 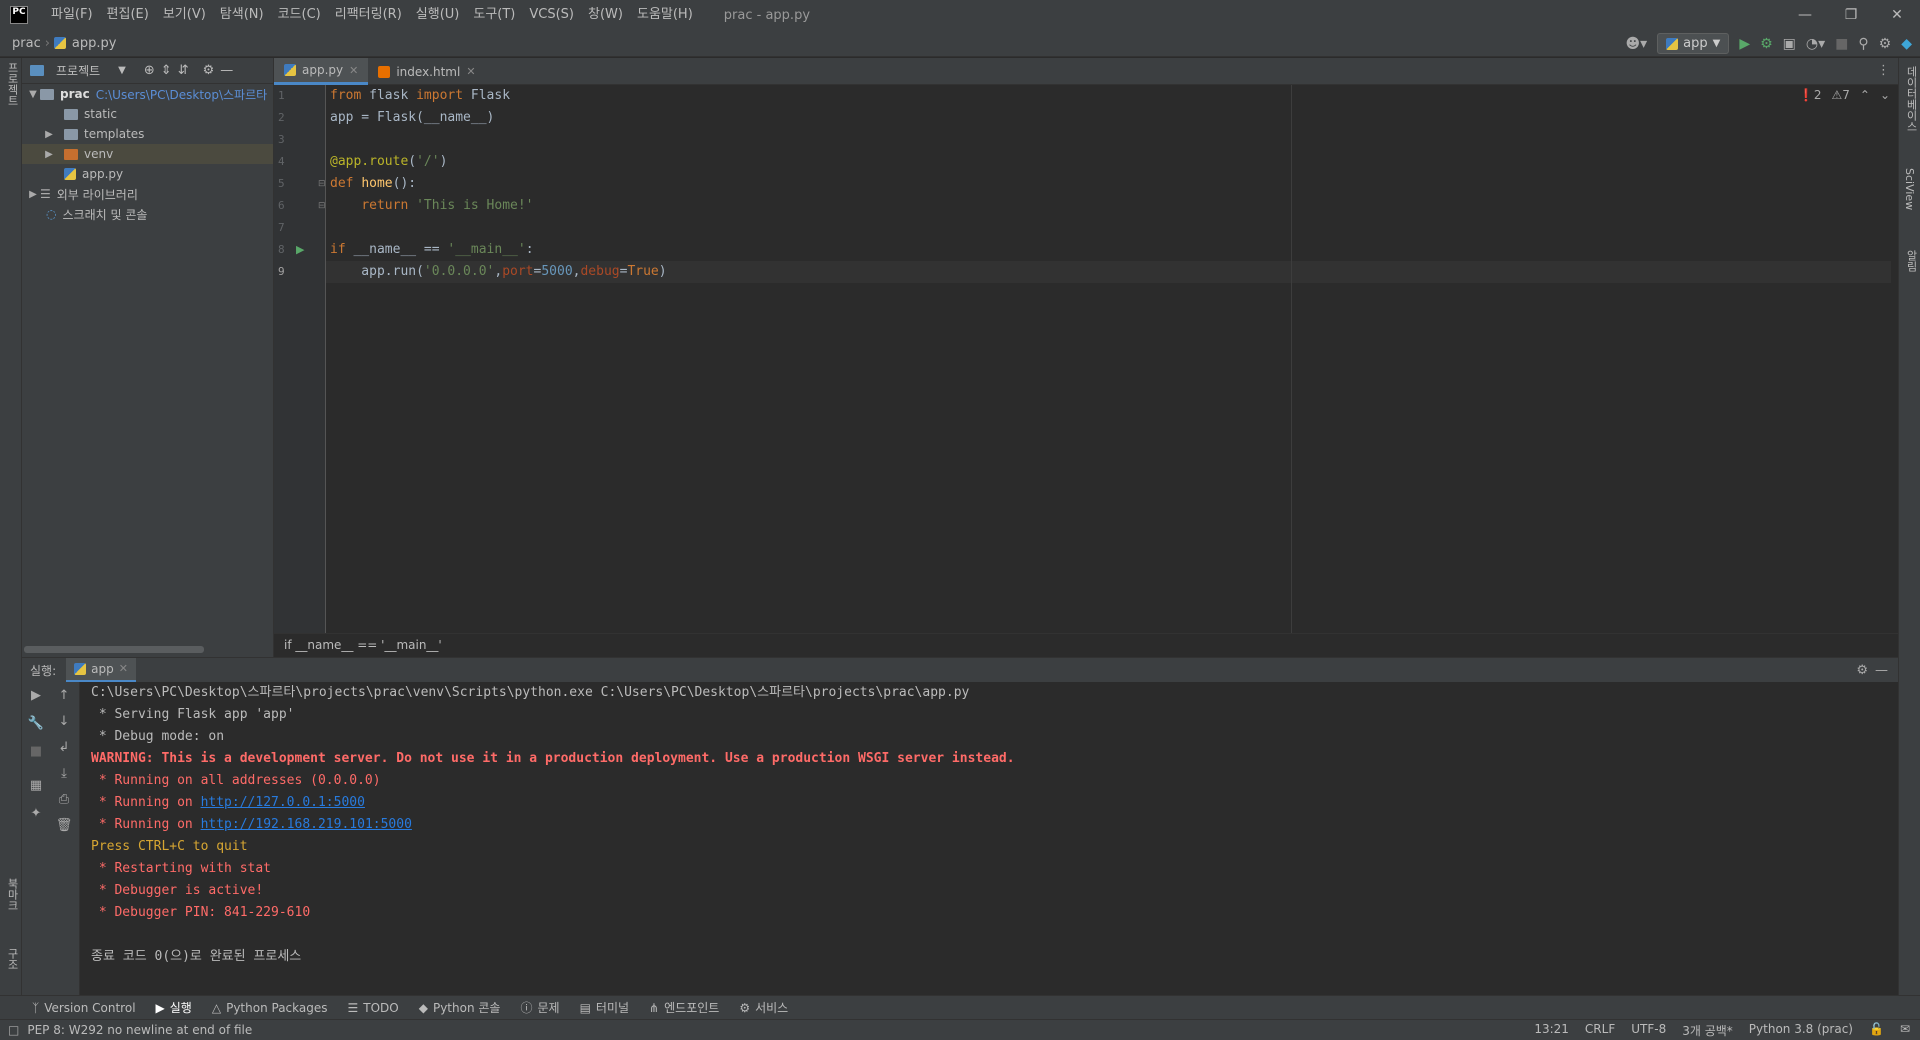 I want to click on menu-file: 파일(F), so click(x=72, y=15).